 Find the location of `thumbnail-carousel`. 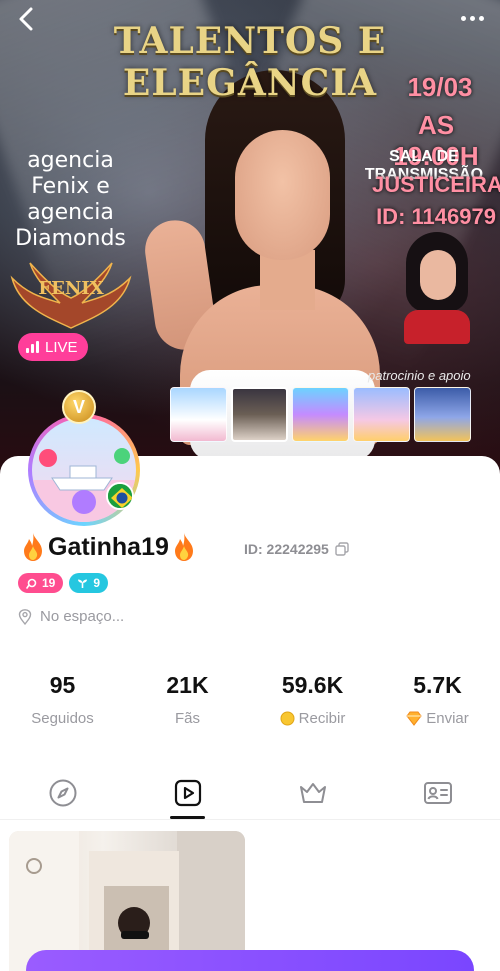

thumbnail-carousel is located at coordinates (381, 414).